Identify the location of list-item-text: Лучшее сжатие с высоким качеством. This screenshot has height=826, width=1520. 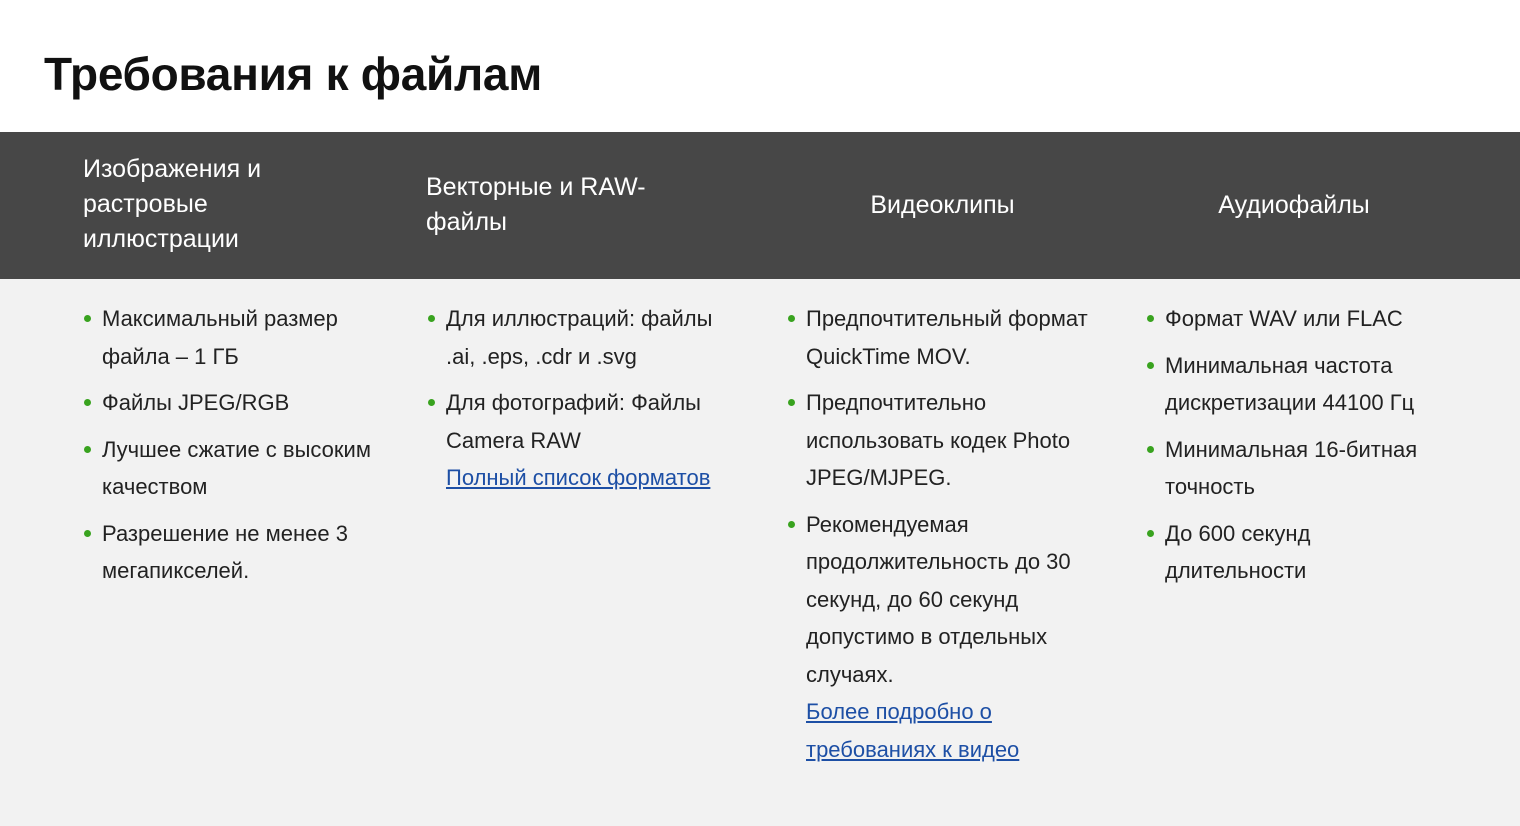
(236, 468).